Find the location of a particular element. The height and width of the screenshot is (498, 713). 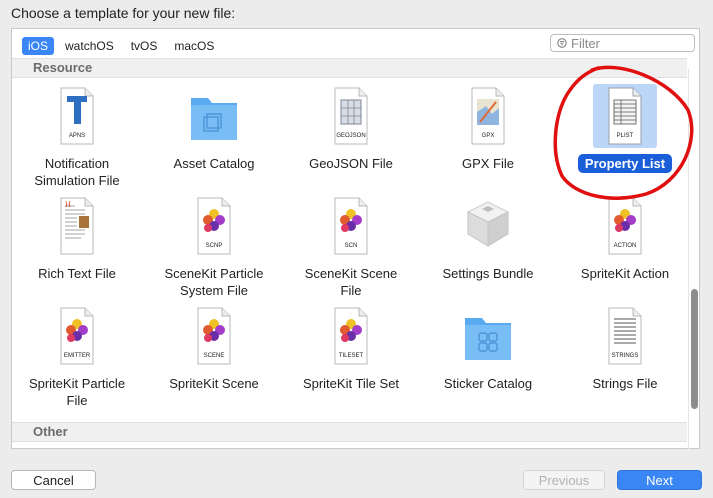

section-header-other: Other is located at coordinates (349, 432).